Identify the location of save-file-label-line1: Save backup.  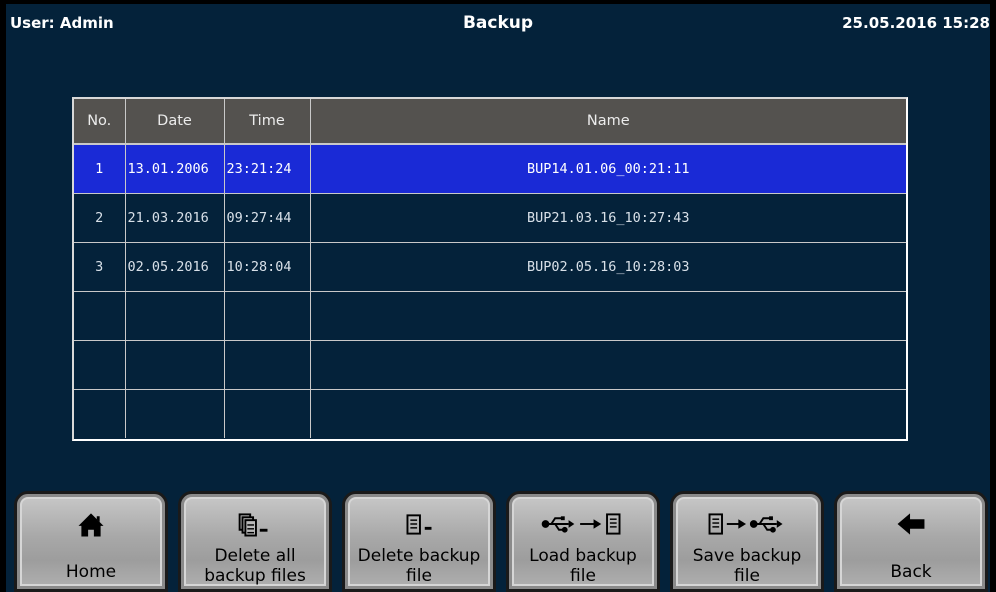
(747, 556).